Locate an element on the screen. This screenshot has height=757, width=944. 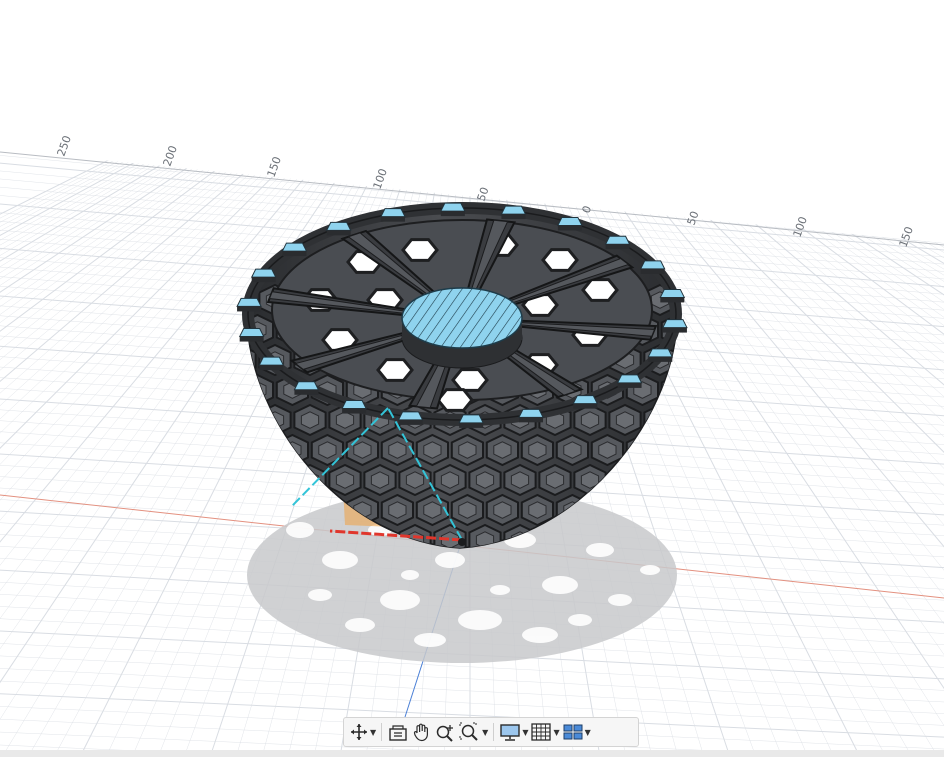
grid-snaps-button: ▼ is located at coordinates (544, 732).